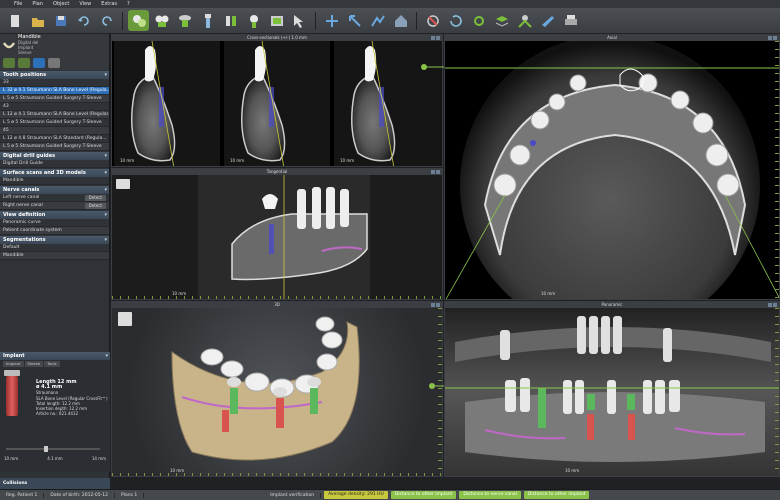  What do you see at coordinates (39, 63) in the screenshot?
I see `drill-guide-icon` at bounding box center [39, 63].